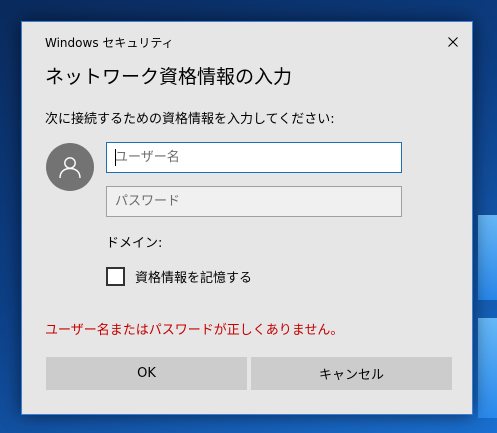  I want to click on remember-credentials-option: 資格情報を記憶する, so click(179, 276).